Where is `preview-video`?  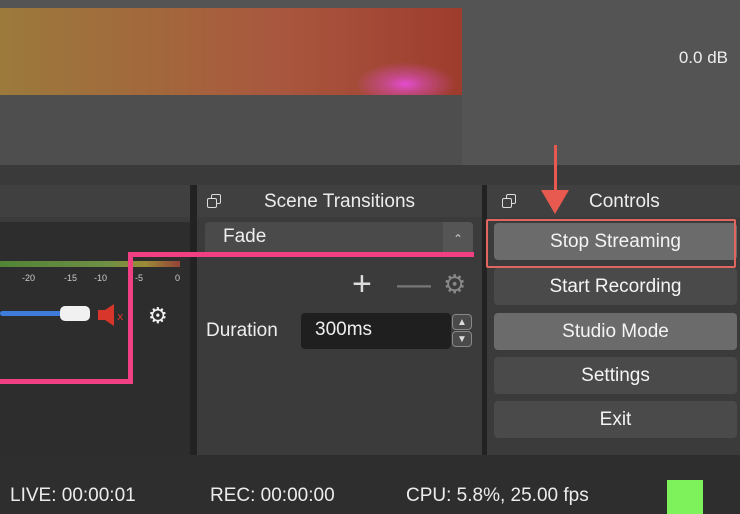 preview-video is located at coordinates (231, 51).